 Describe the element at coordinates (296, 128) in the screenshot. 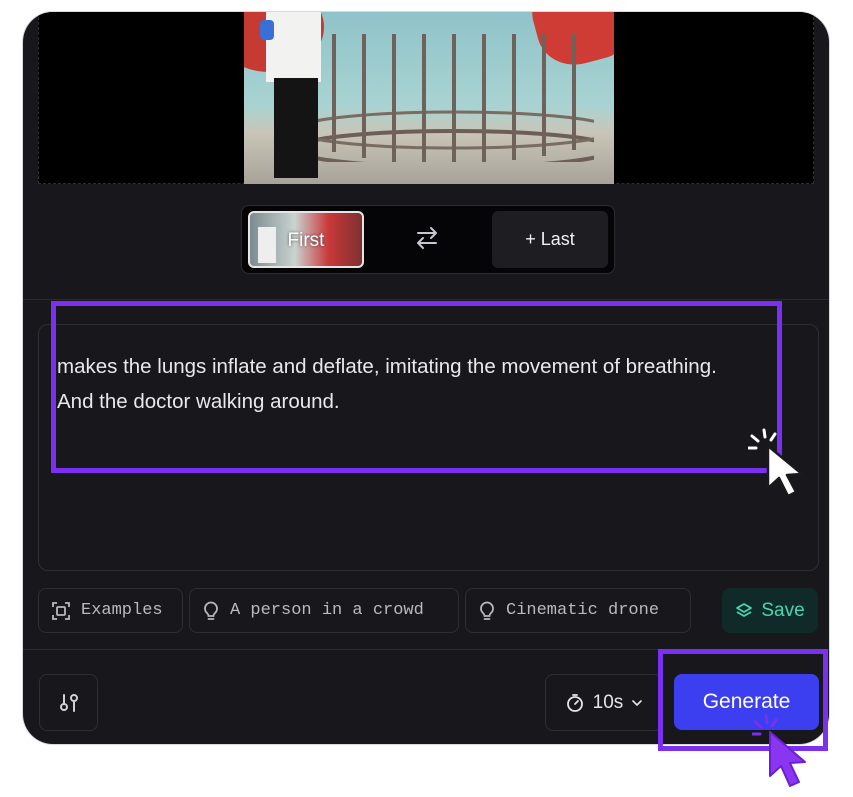

I see `doctor-legs` at that location.